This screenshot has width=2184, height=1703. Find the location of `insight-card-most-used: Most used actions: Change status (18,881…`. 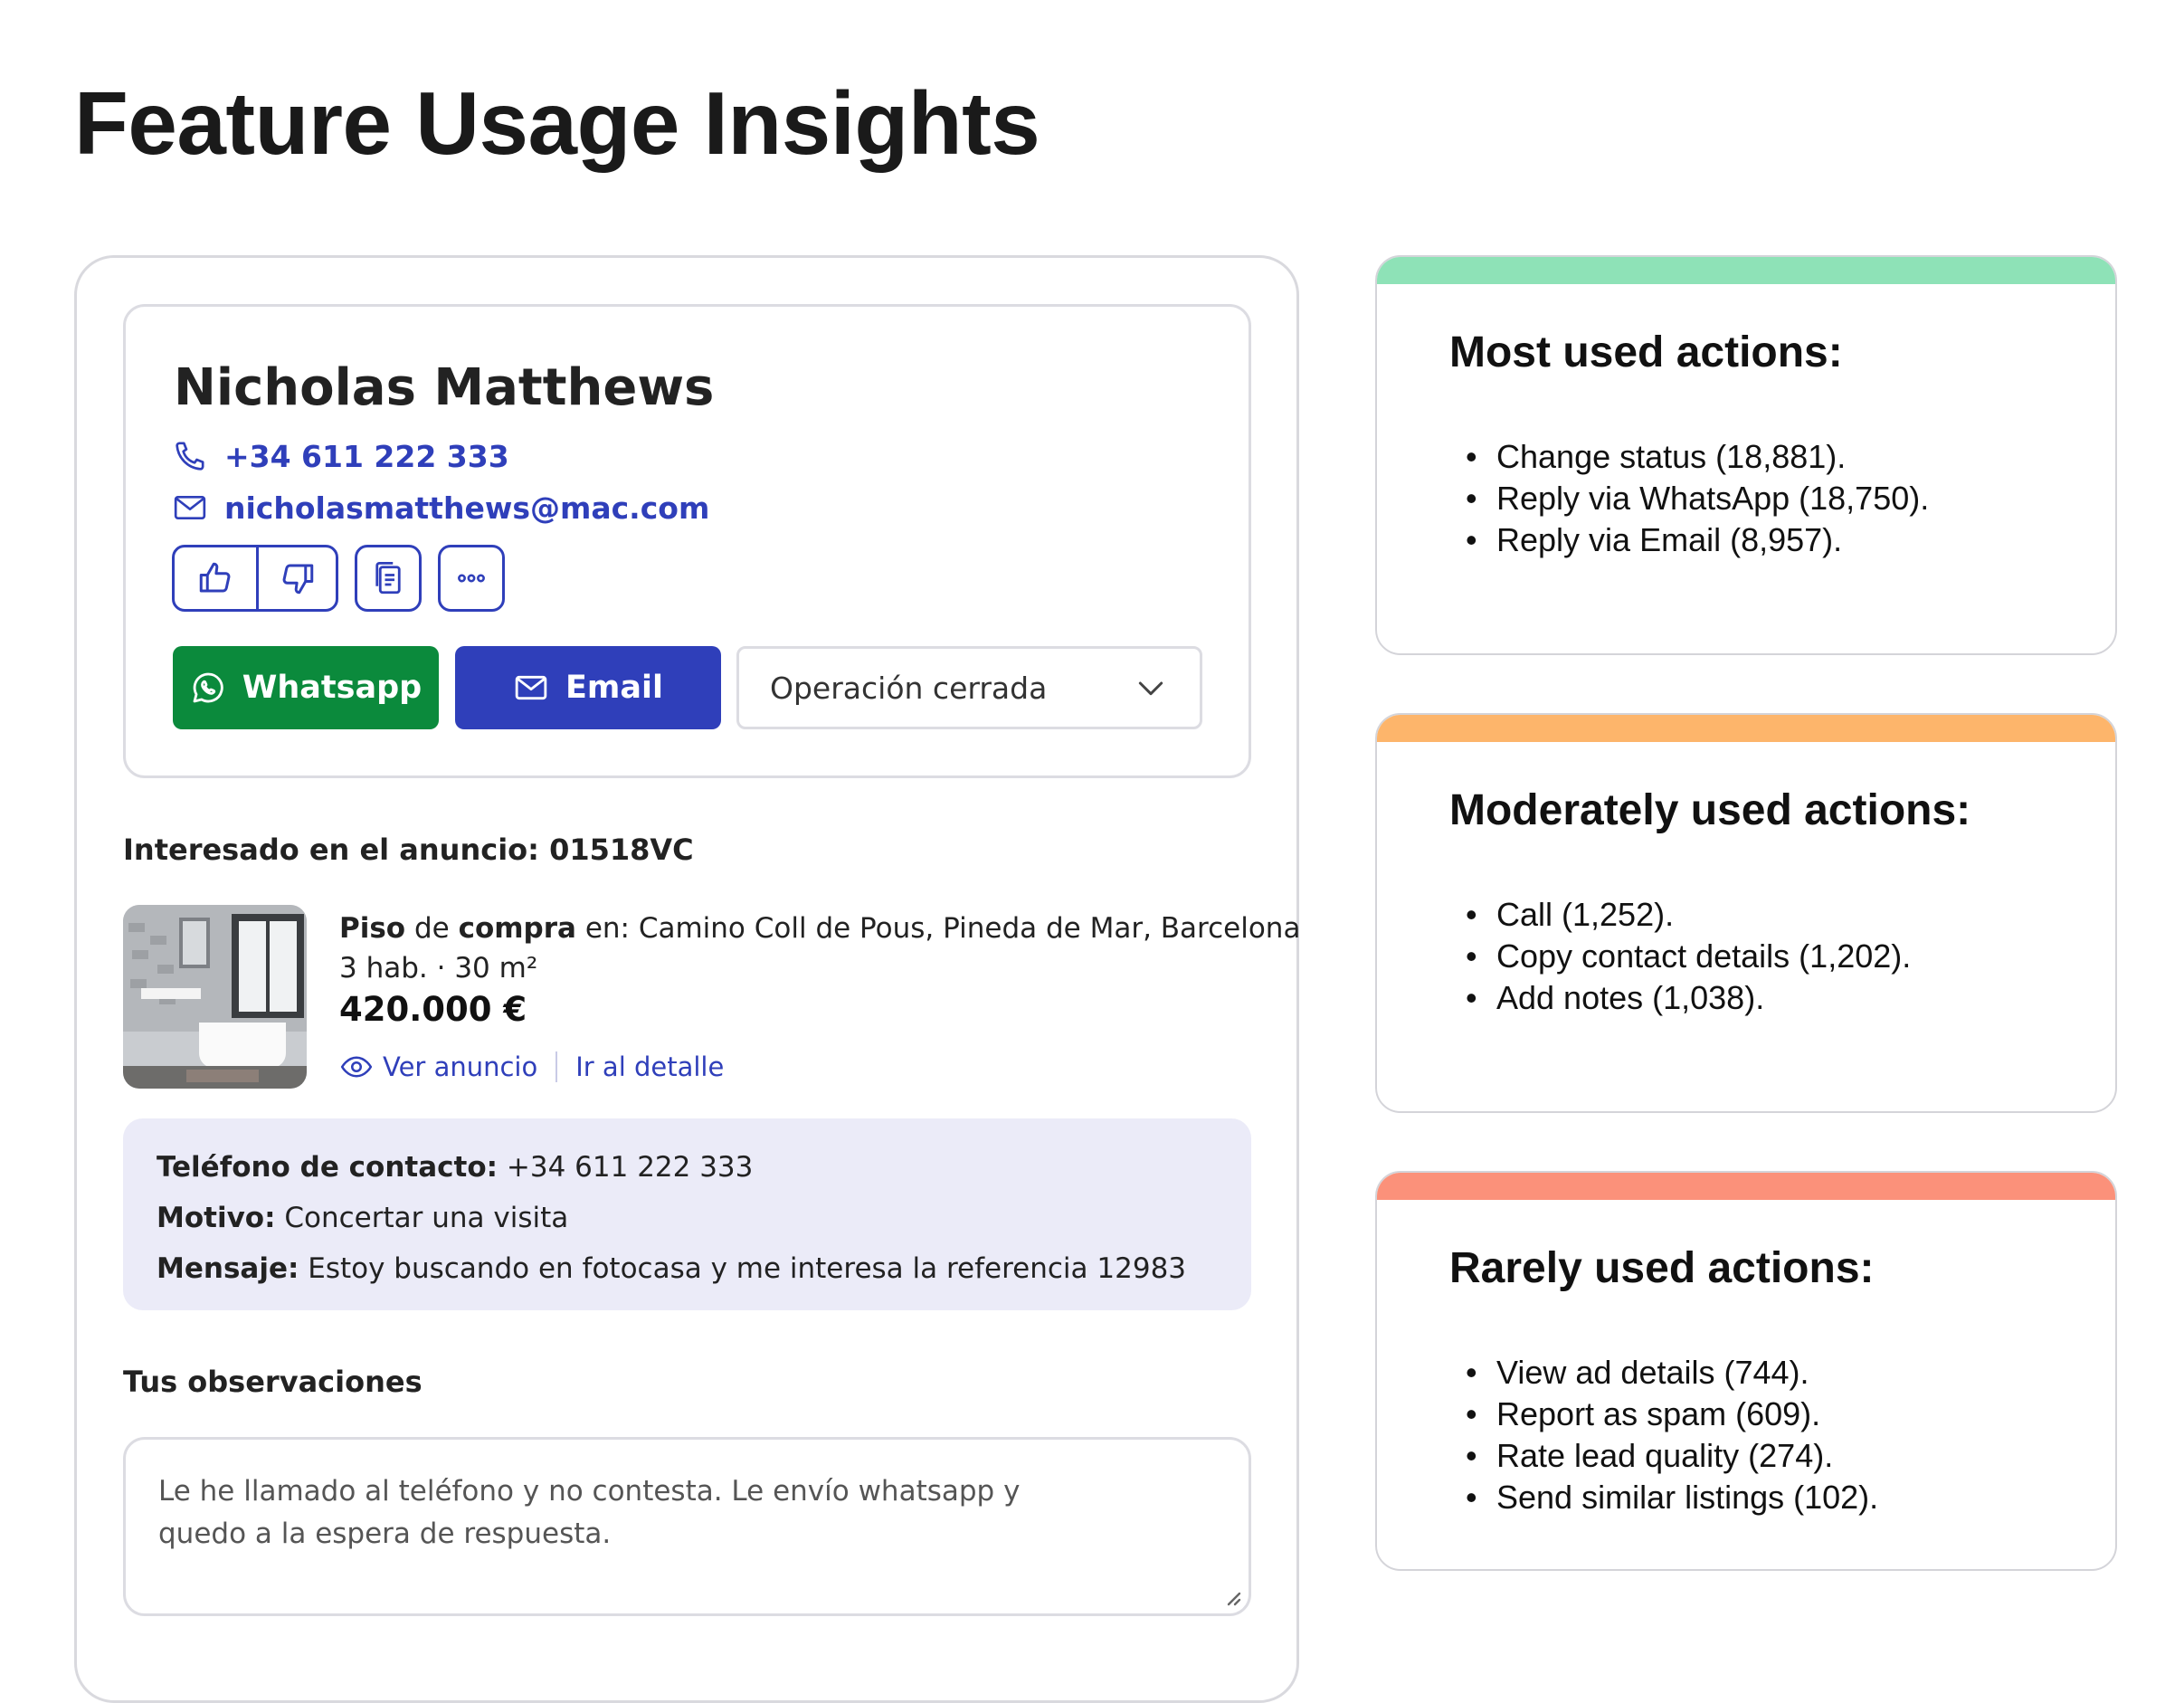

insight-card-most-used: Most used actions: Change status (18,881… is located at coordinates (1746, 455).